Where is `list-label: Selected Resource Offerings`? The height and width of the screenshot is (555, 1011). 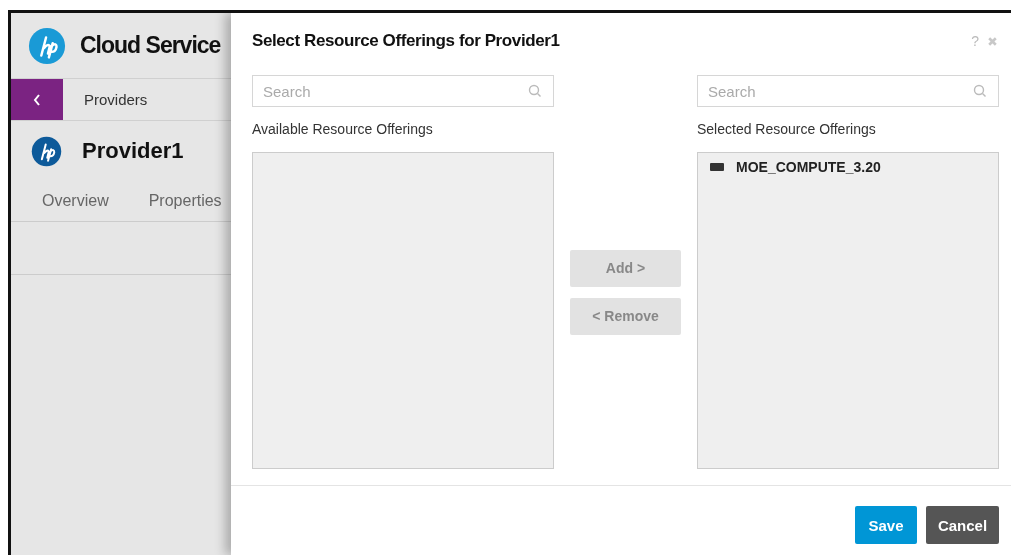 list-label: Selected Resource Offerings is located at coordinates (787, 129).